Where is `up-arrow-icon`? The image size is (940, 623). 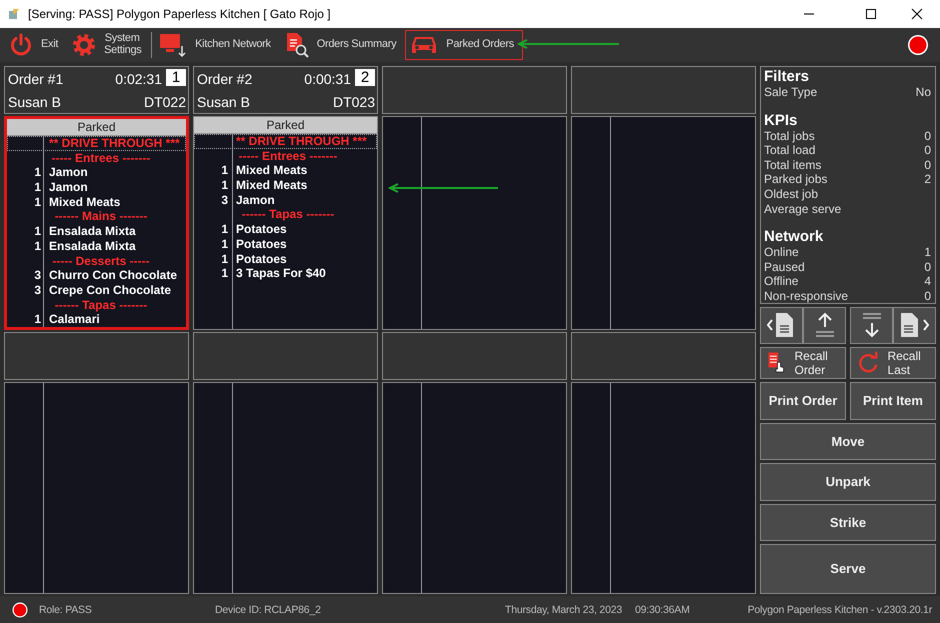
up-arrow-icon is located at coordinates (825, 325).